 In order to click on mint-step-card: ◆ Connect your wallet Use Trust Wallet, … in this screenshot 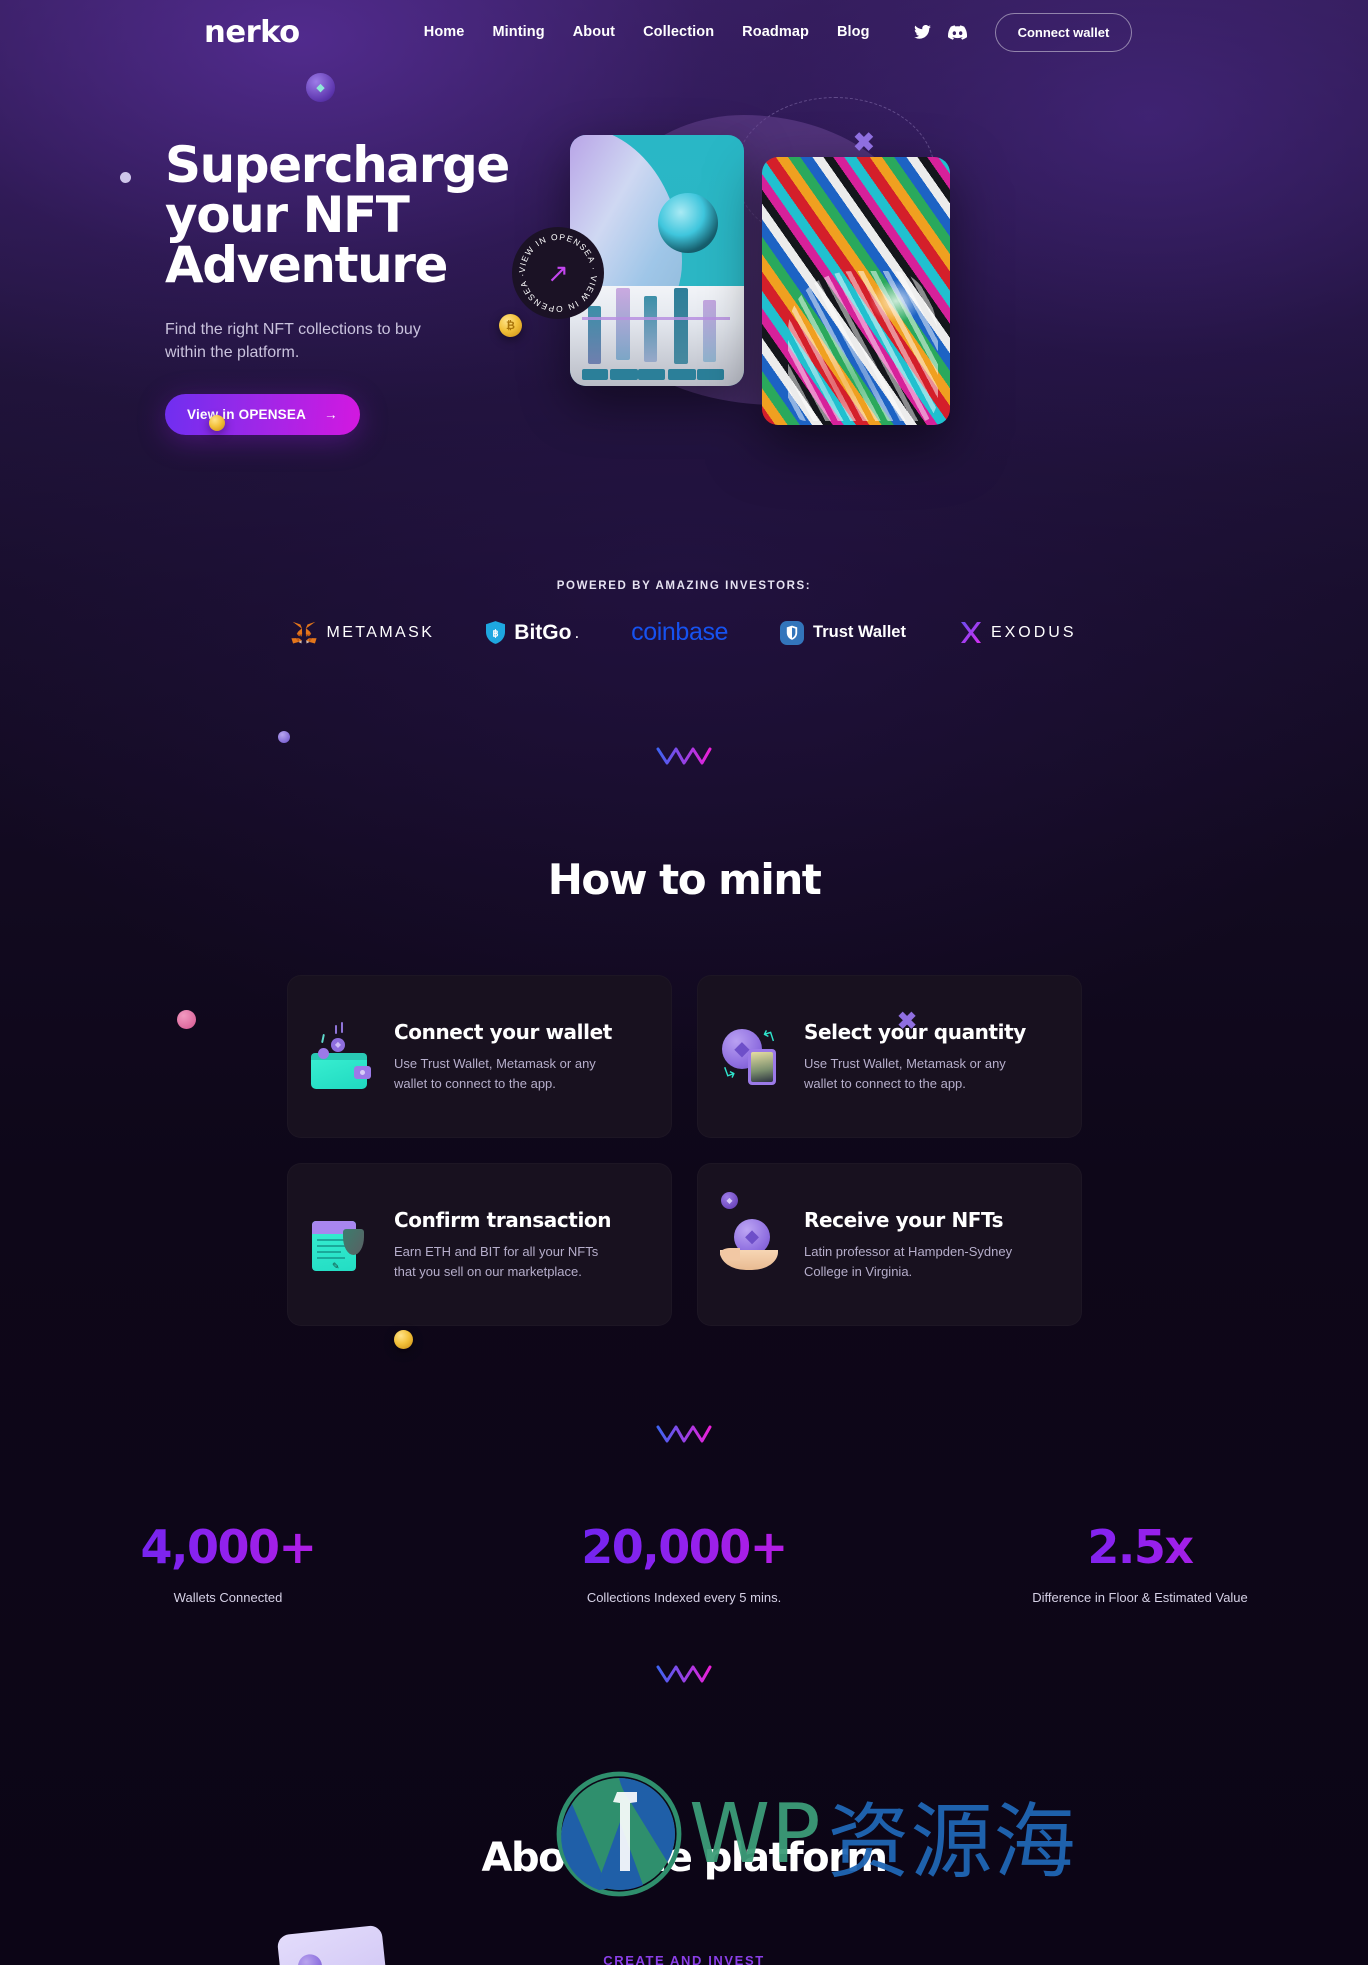, I will do `click(479, 1056)`.